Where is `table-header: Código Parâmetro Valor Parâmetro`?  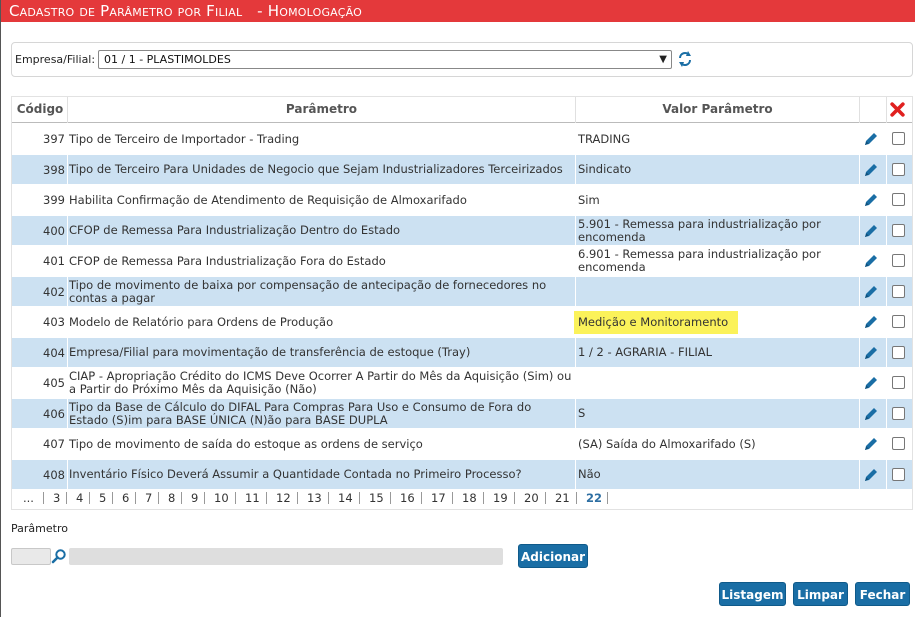 table-header: Código Parâmetro Valor Parâmetro is located at coordinates (462, 110).